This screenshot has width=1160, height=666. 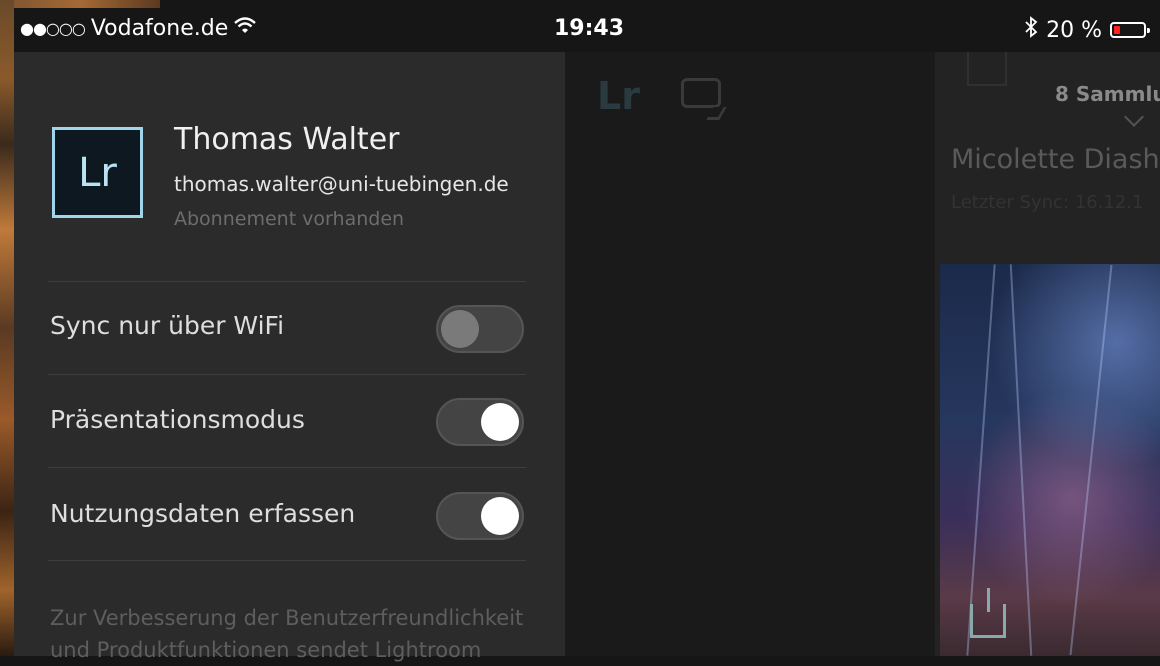 What do you see at coordinates (480, 422) in the screenshot?
I see `presentation-mode-toggle` at bounding box center [480, 422].